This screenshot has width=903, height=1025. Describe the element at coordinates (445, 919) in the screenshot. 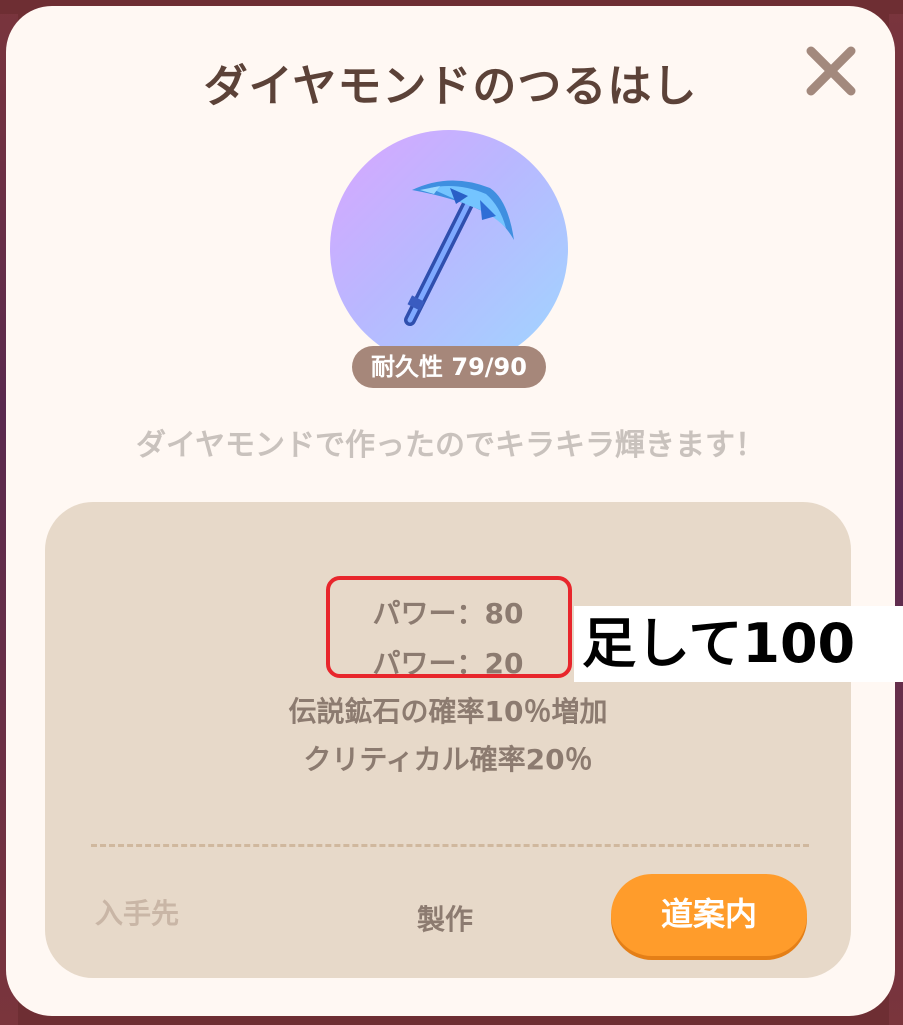

I see `source-value: 製作` at that location.